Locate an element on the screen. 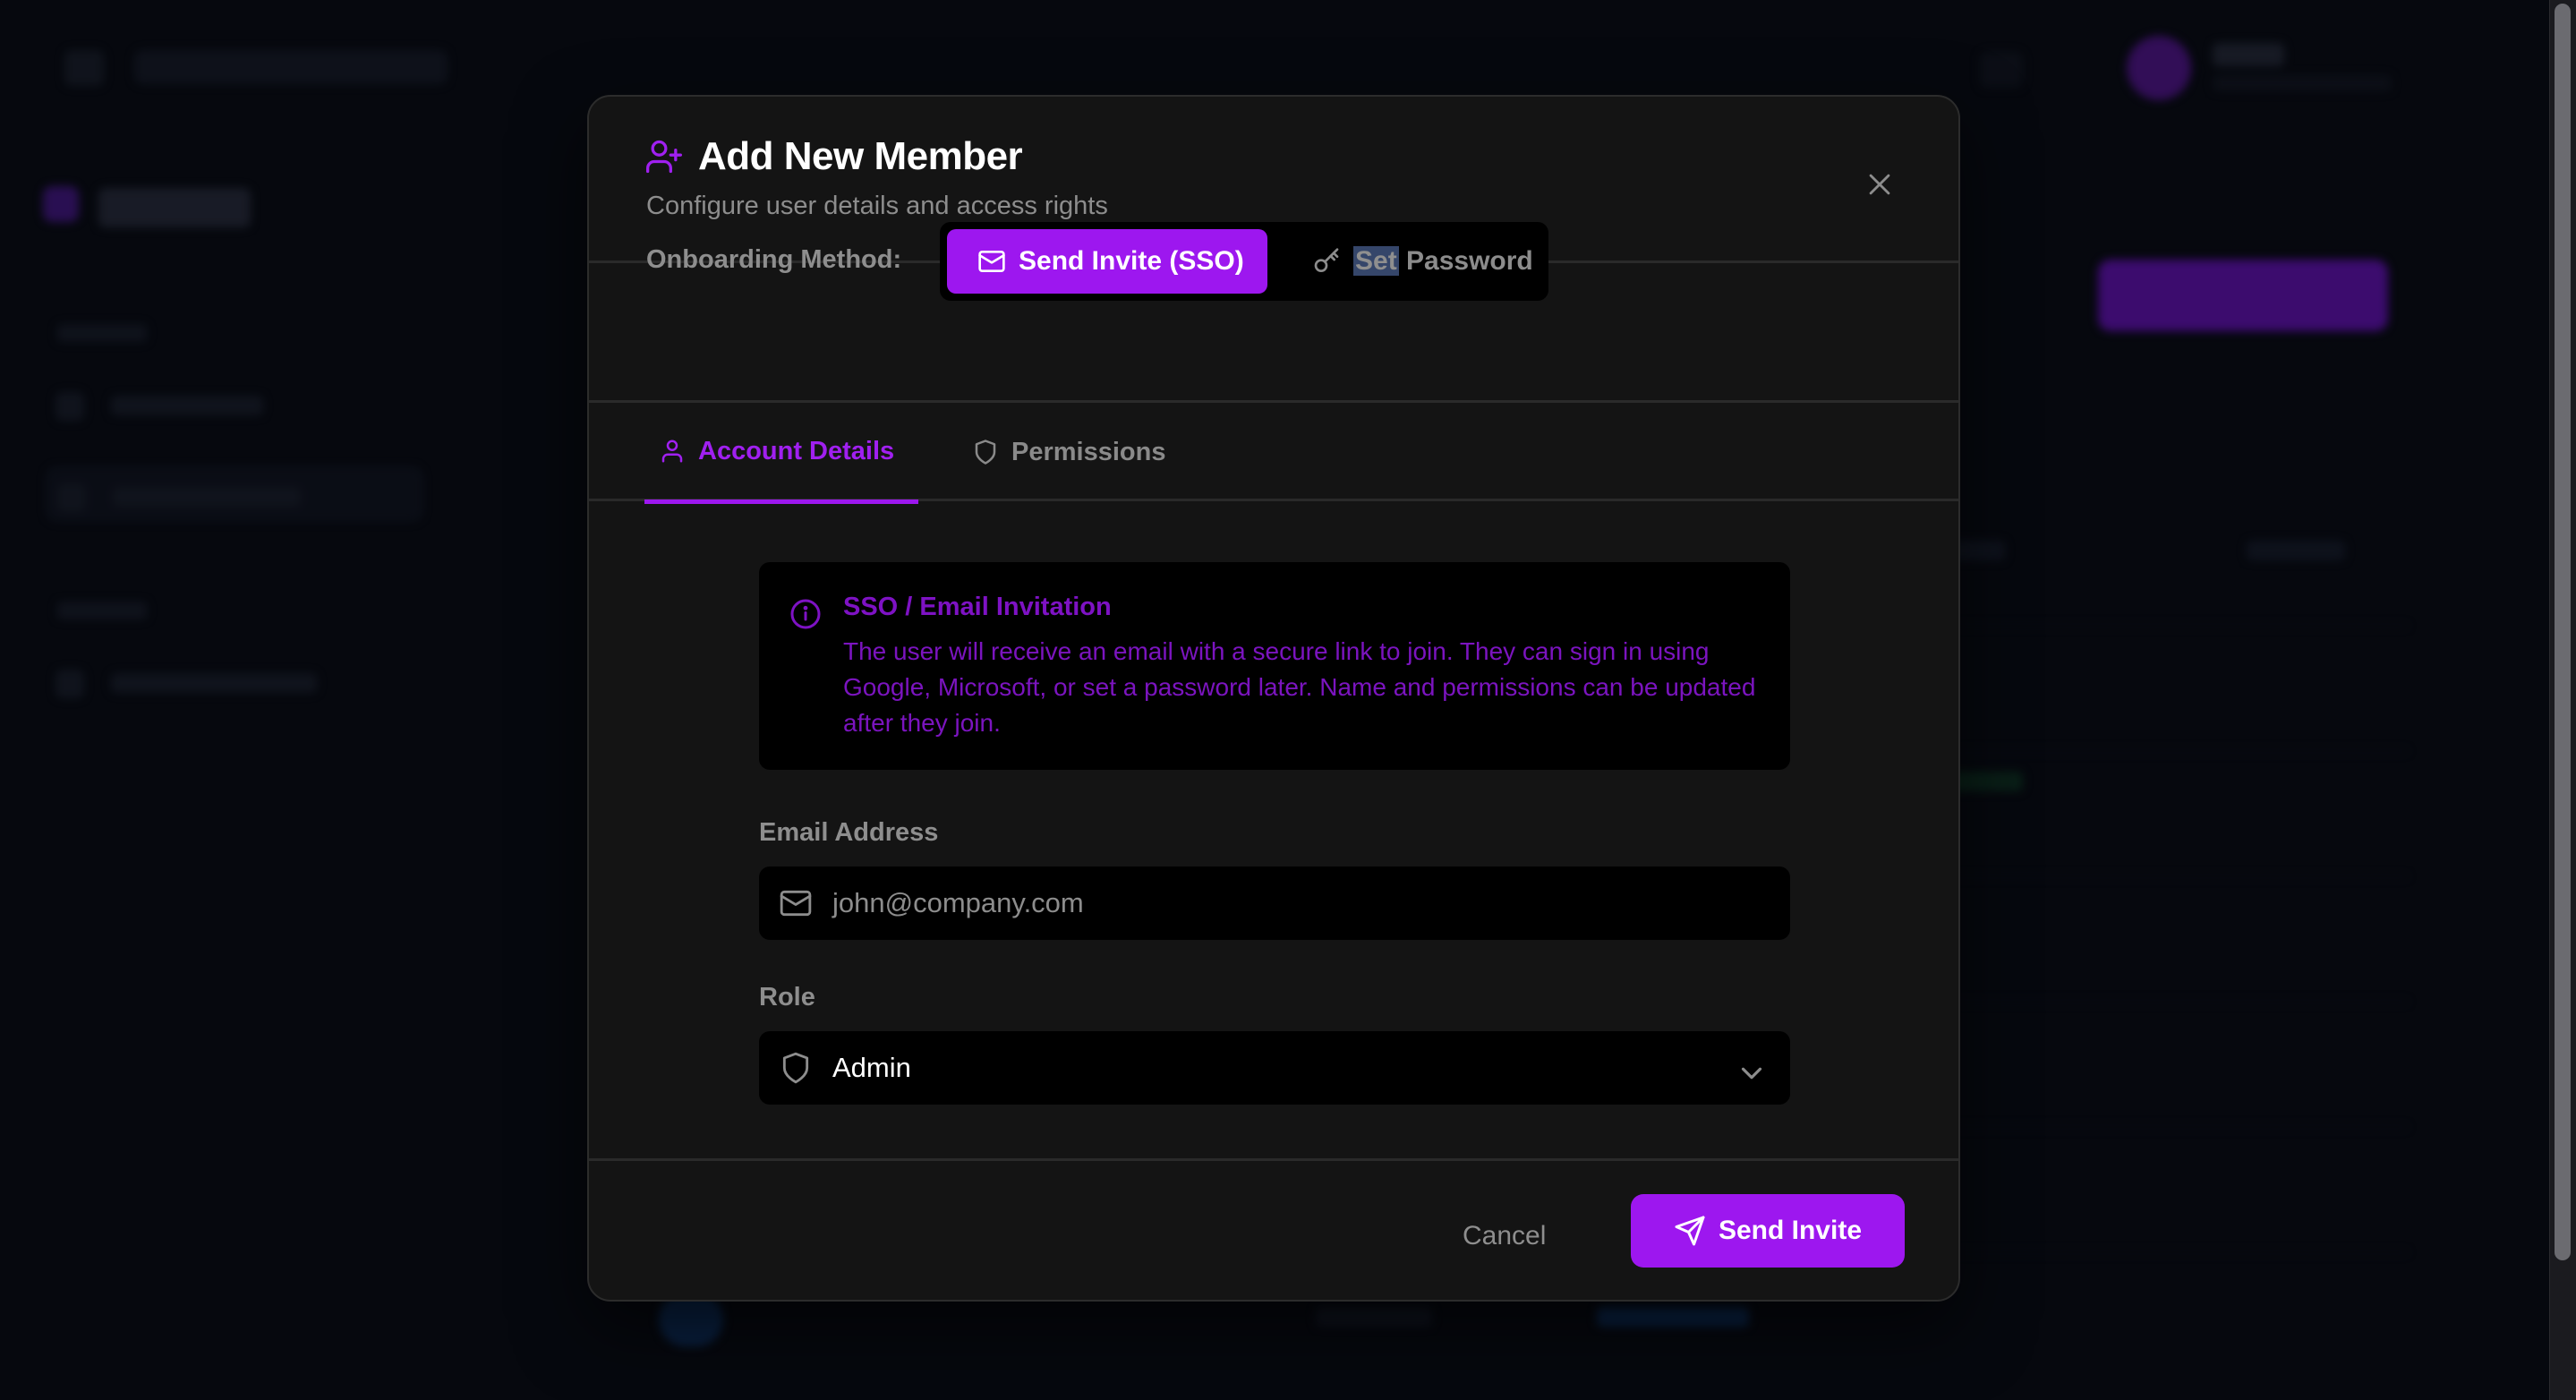  scrollbar is located at coordinates (2562, 700).